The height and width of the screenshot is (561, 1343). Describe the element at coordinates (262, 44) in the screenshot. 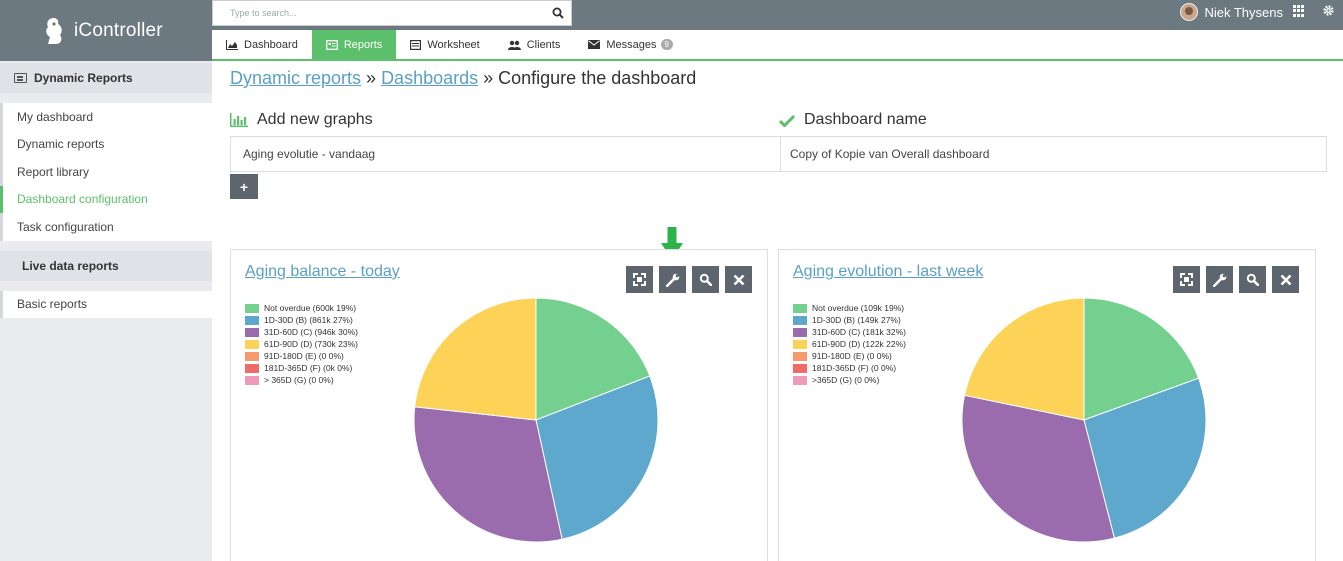

I see `tab-dashboard: Dashboard` at that location.